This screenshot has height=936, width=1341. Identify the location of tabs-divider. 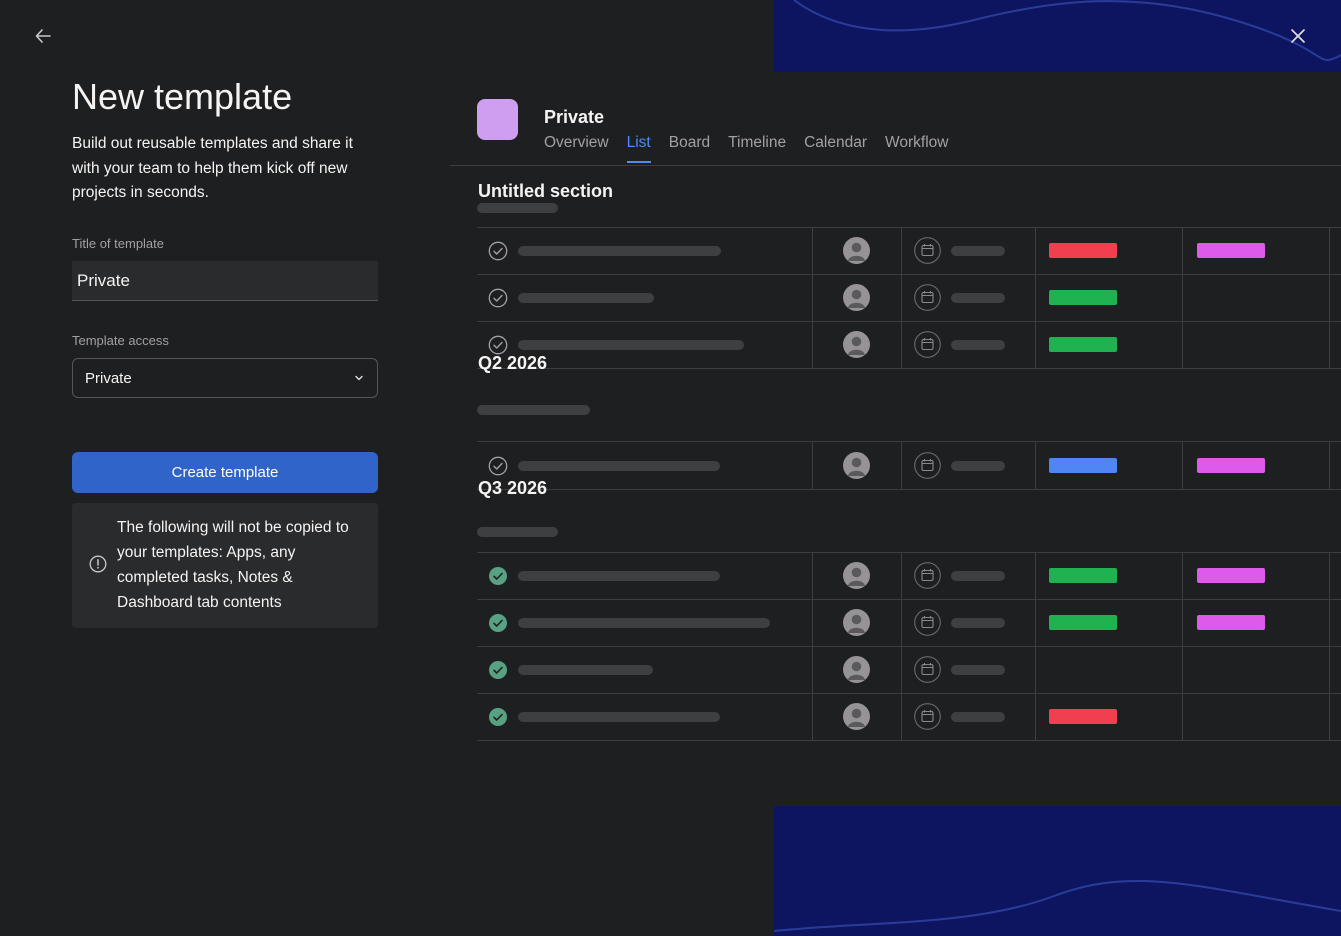
(895, 165).